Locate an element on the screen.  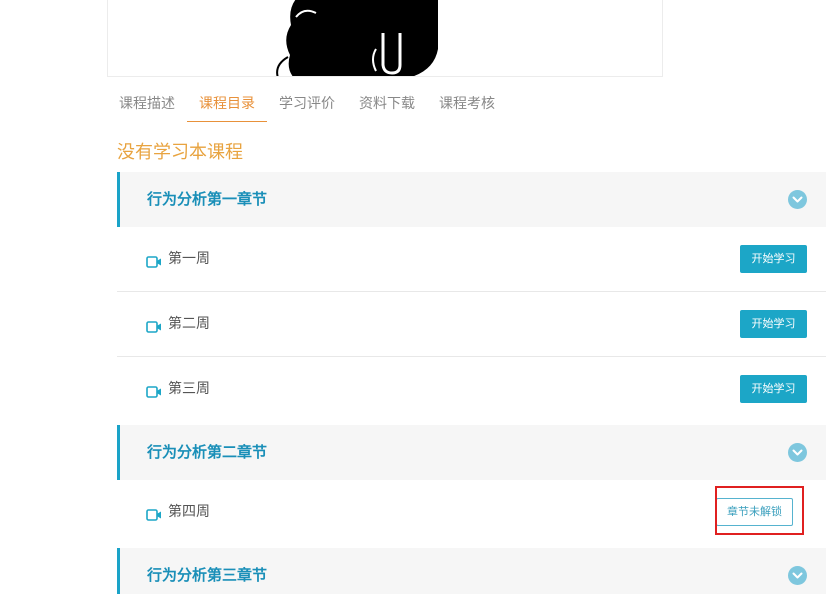
course-tabs: 课程描述 课程目录 学习评价 资料下载 课程考核 is located at coordinates (307, 105).